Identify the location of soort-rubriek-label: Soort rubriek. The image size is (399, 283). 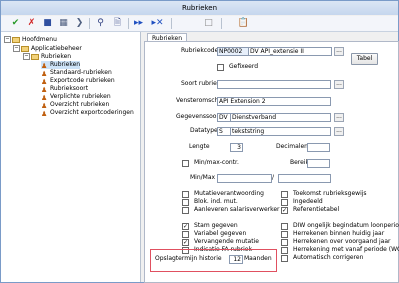
(201, 83).